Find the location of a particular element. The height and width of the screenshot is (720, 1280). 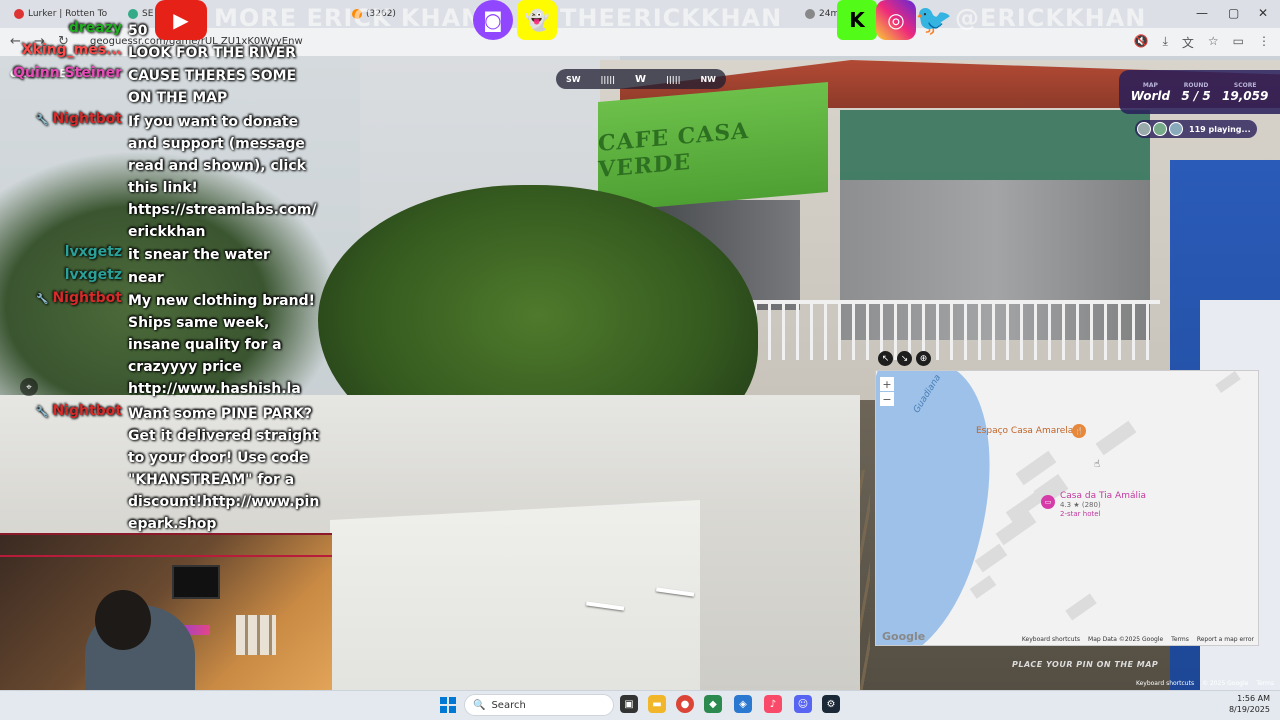

sv-keyboard-shortcuts-link: Keyboard shortcuts is located at coordinates (1165, 683).